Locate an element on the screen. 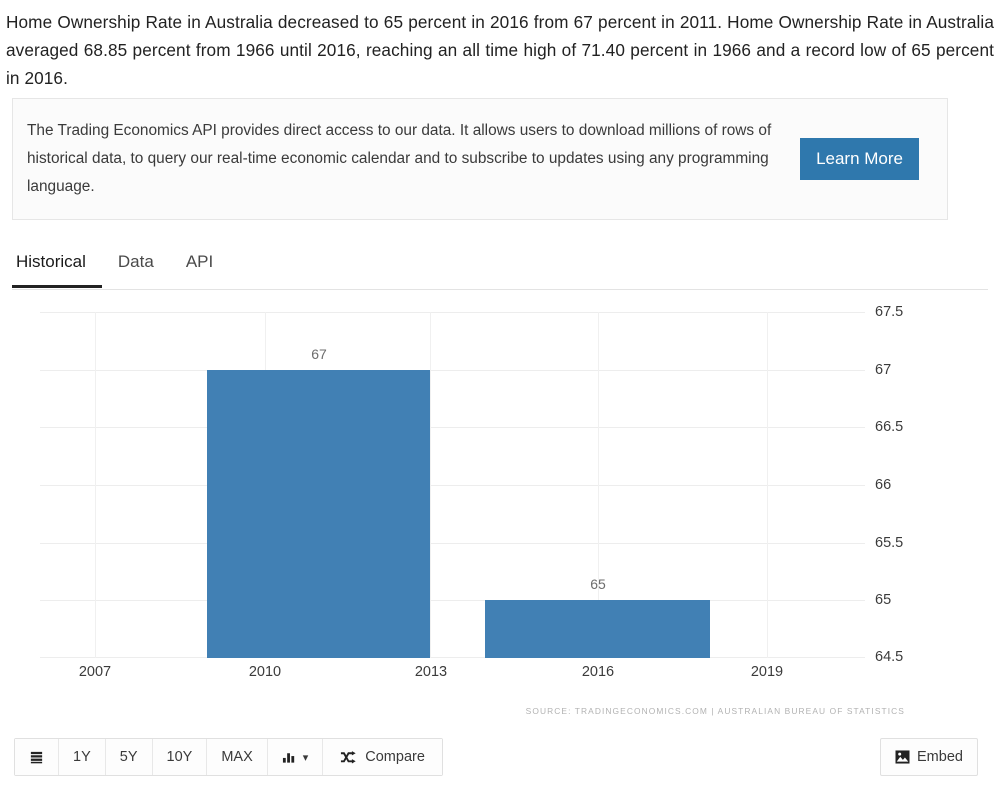 The width and height of the screenshot is (1000, 802). gridline-v-2019 is located at coordinates (767, 485).